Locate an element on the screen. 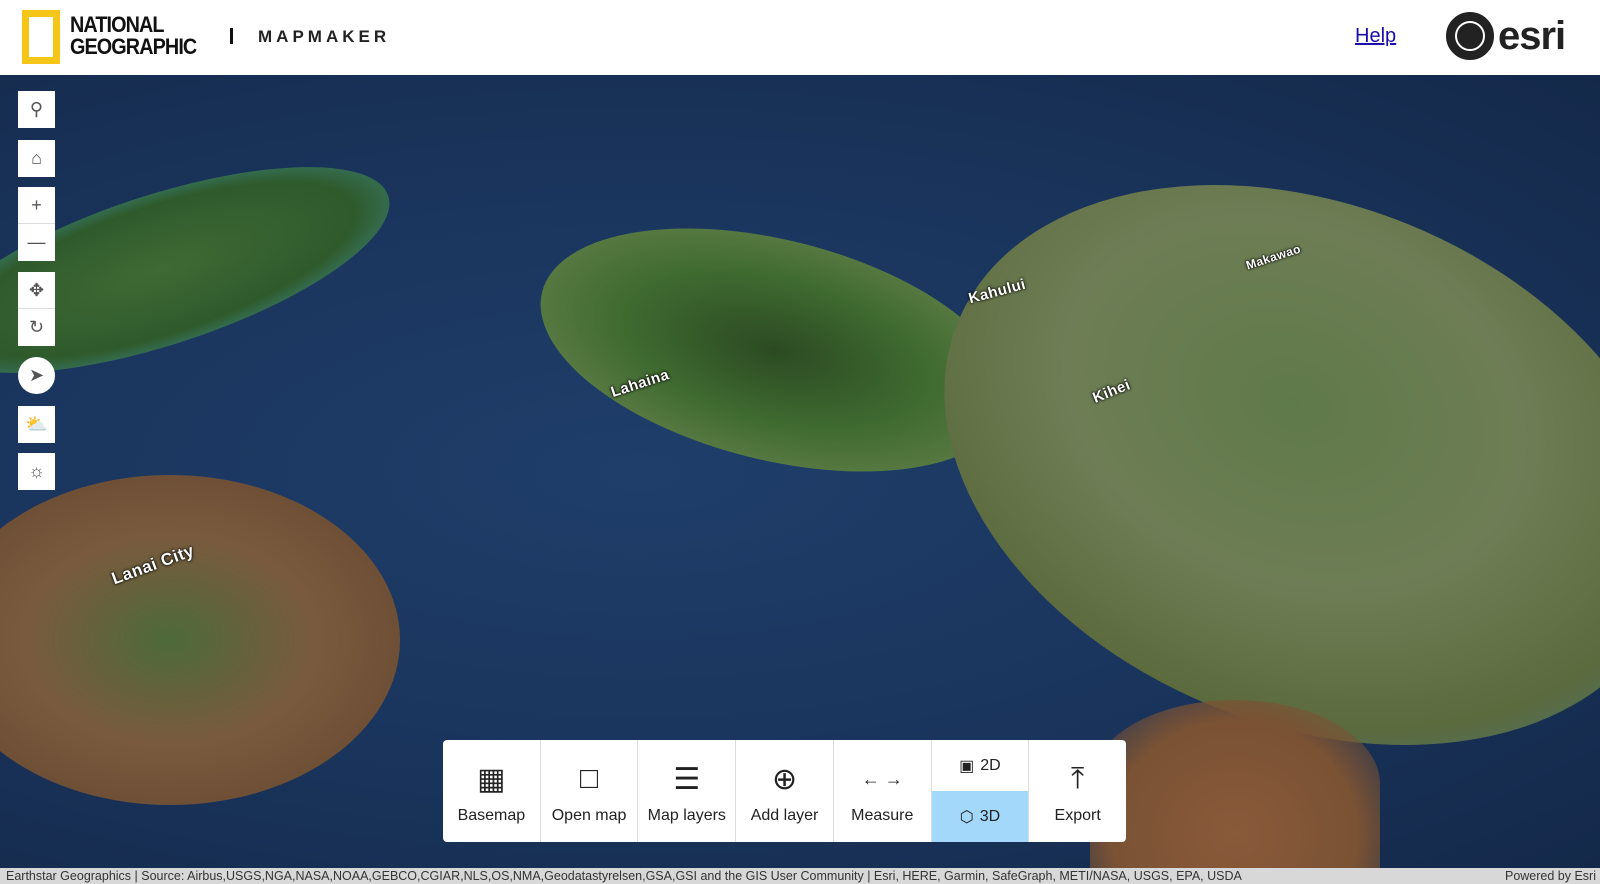 The image size is (1600, 884). map-layers-button: ☰ Map layers is located at coordinates (687, 791).